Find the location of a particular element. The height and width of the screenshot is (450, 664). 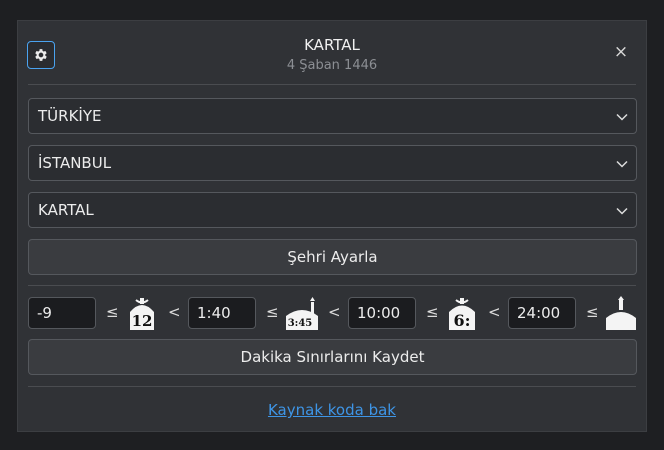

limit-input-1: -9 is located at coordinates (62, 313).